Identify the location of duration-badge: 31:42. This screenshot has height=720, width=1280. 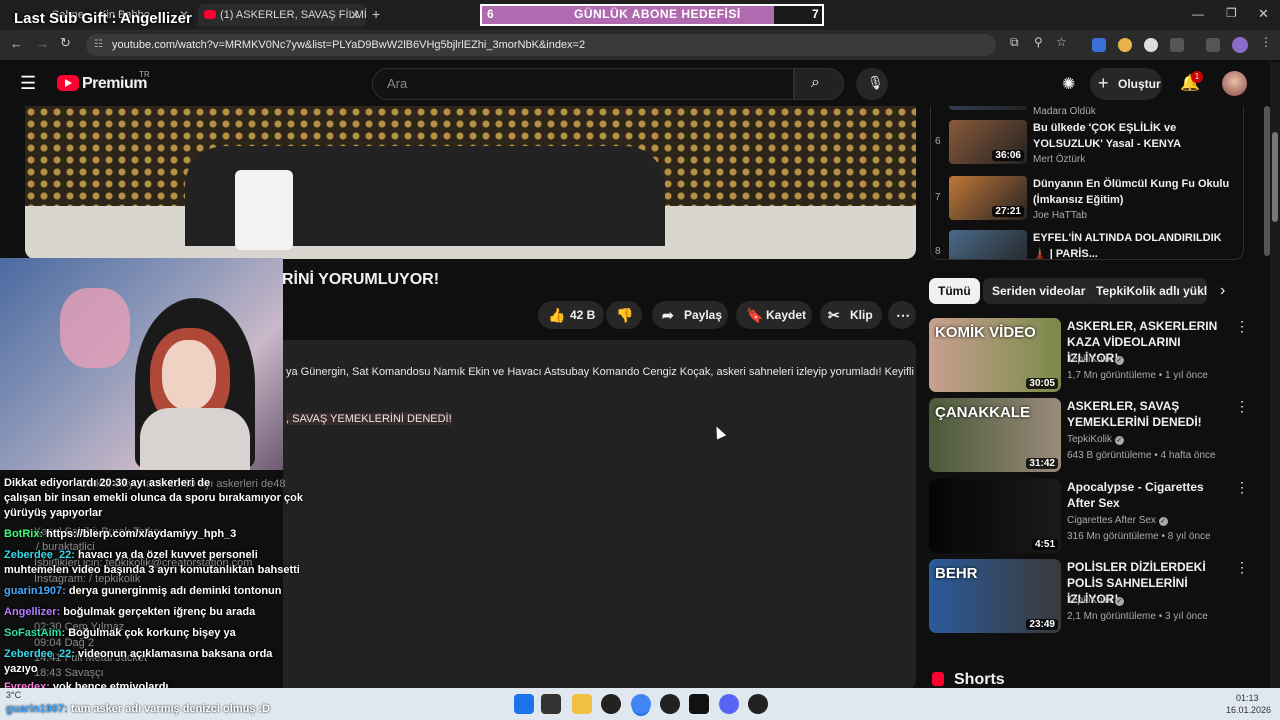
(1042, 463).